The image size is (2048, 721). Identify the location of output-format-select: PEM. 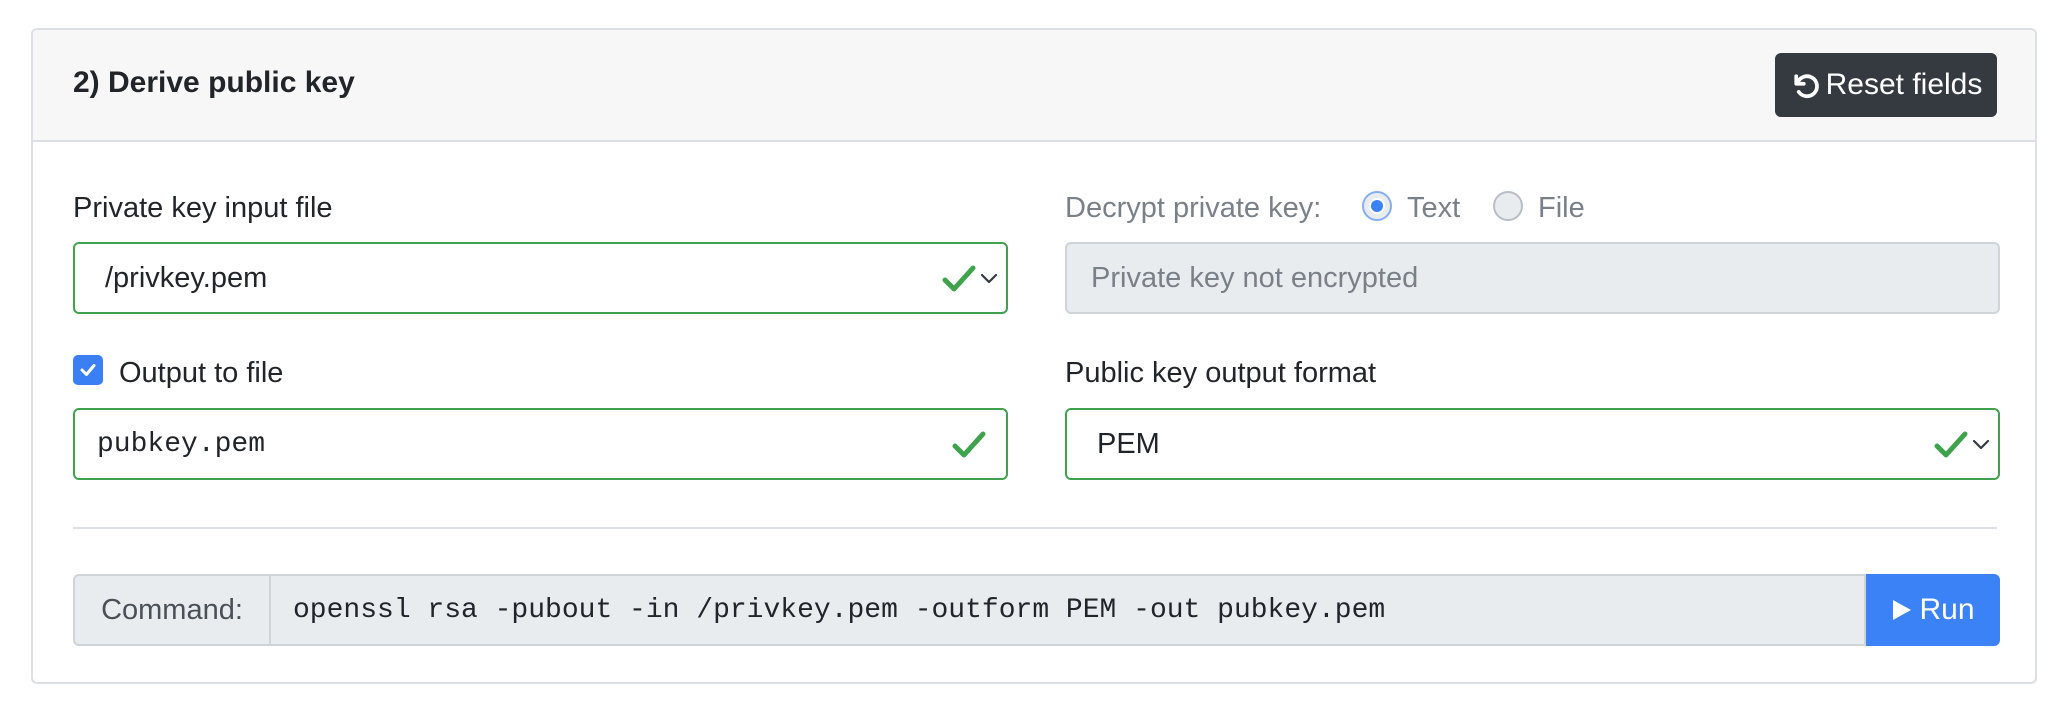
(1532, 444).